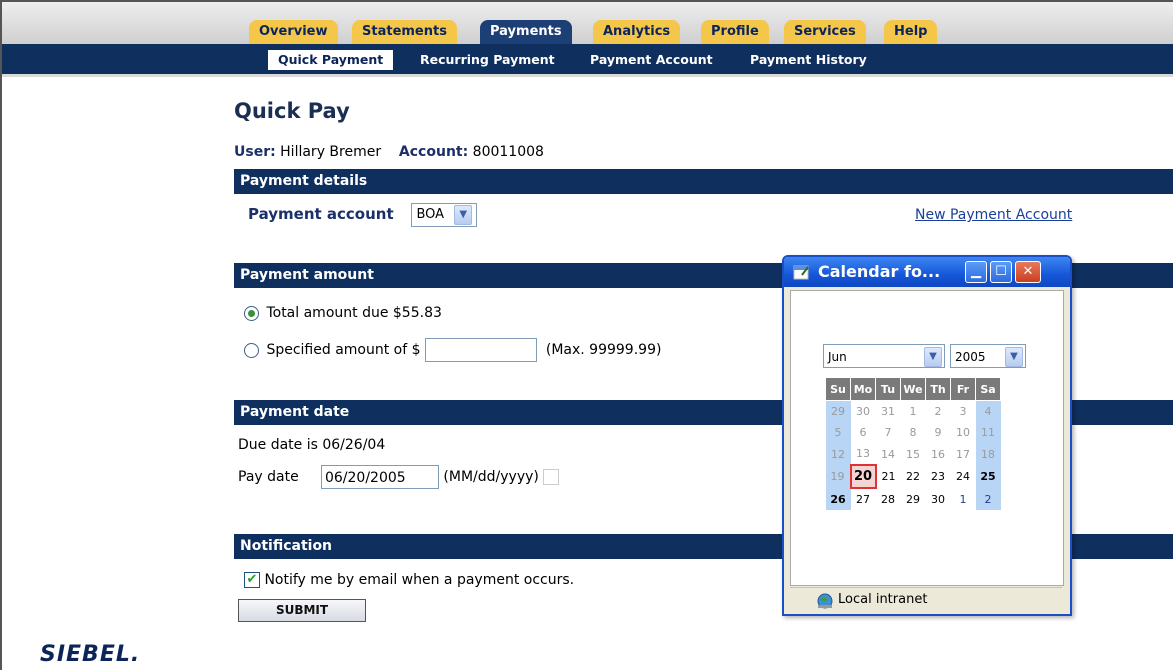 This screenshot has height=670, width=1173. Describe the element at coordinates (988, 454) in the screenshot. I see `calendar-day: 18` at that location.